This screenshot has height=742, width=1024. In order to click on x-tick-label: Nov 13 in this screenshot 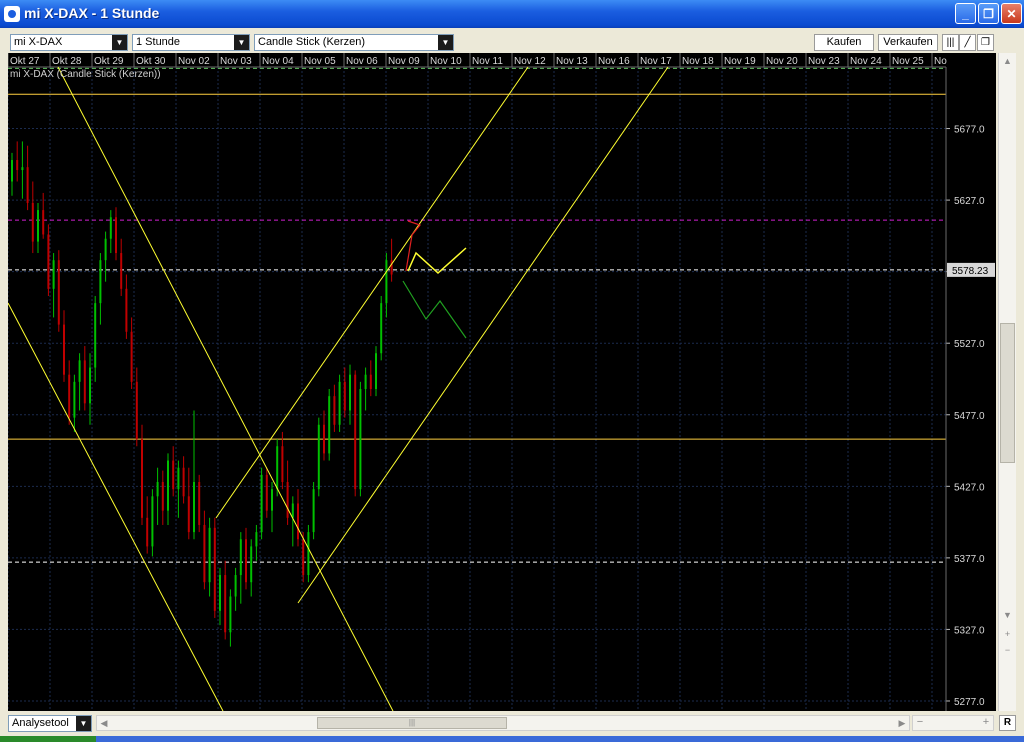, I will do `click(572, 61)`.